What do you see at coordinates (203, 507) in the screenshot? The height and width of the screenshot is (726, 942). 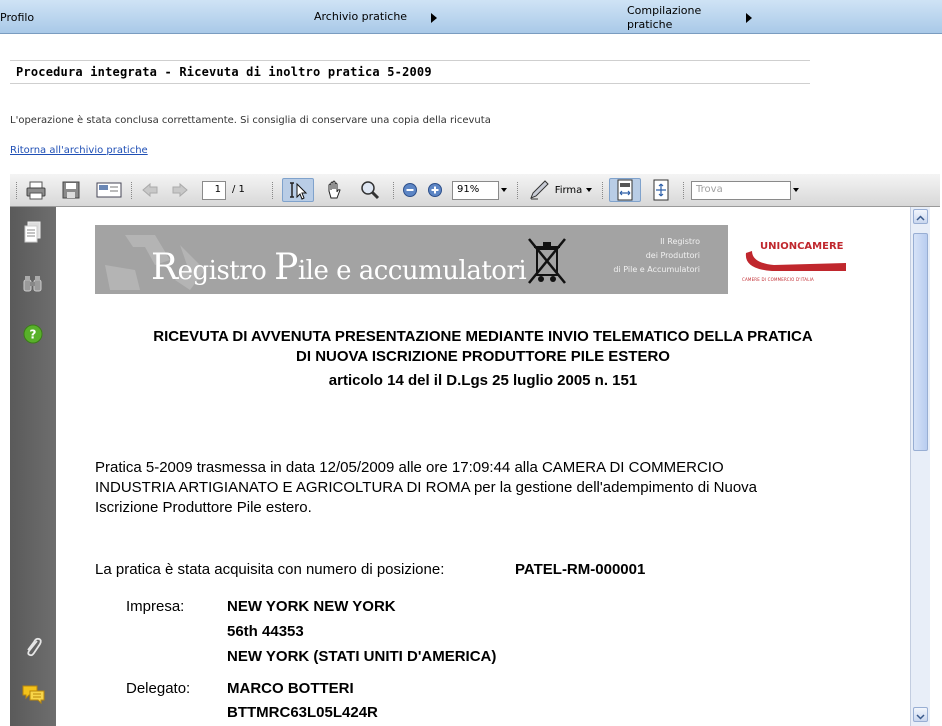 I see `receipt-paragraph-line3: Iscrizione Produttore Pile estero.` at bounding box center [203, 507].